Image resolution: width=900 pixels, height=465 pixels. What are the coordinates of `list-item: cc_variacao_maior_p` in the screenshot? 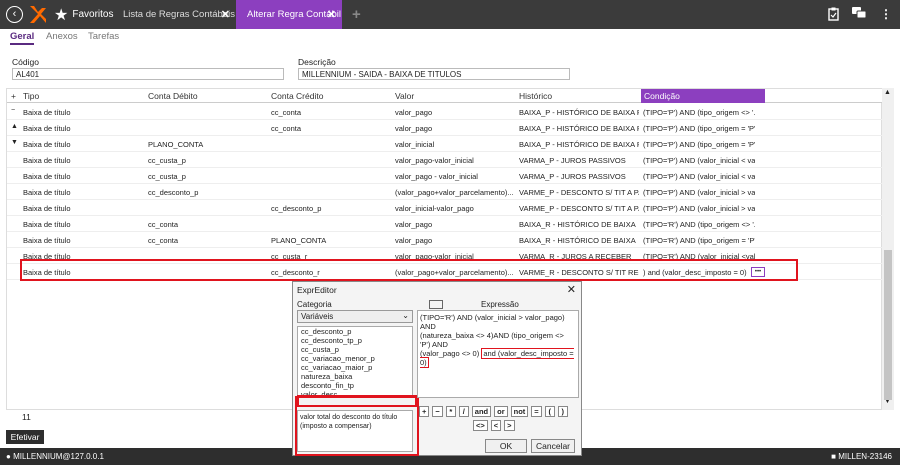 It's located at (355, 367).